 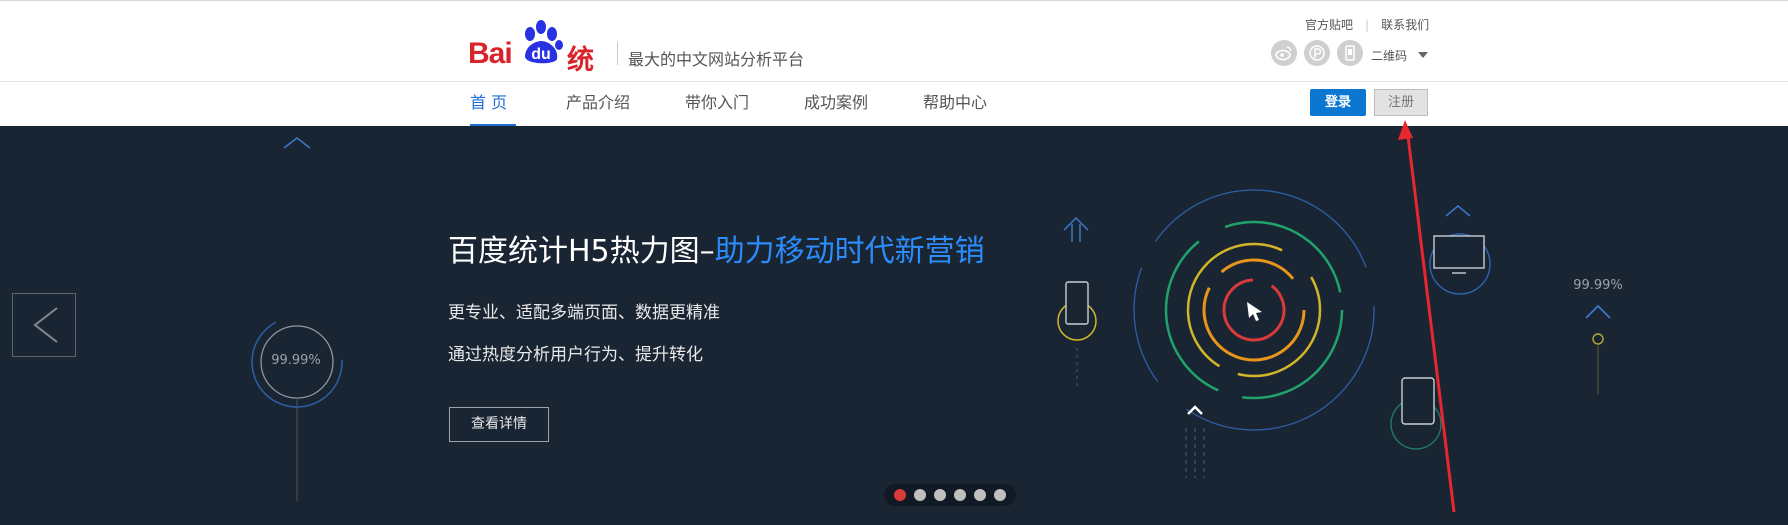 What do you see at coordinates (1401, 102) in the screenshot?
I see `register-button: 注册` at bounding box center [1401, 102].